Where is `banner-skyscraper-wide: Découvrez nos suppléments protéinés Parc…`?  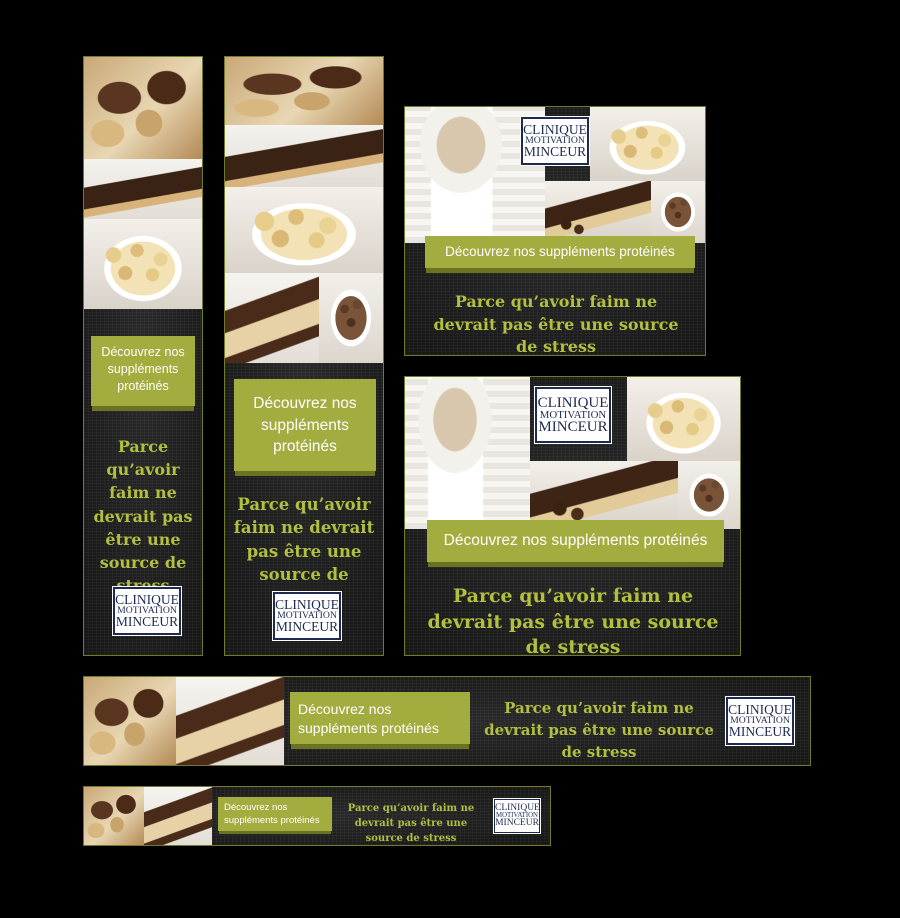
banner-skyscraper-wide: Découvrez nos suppléments protéinés Parc… is located at coordinates (304, 356).